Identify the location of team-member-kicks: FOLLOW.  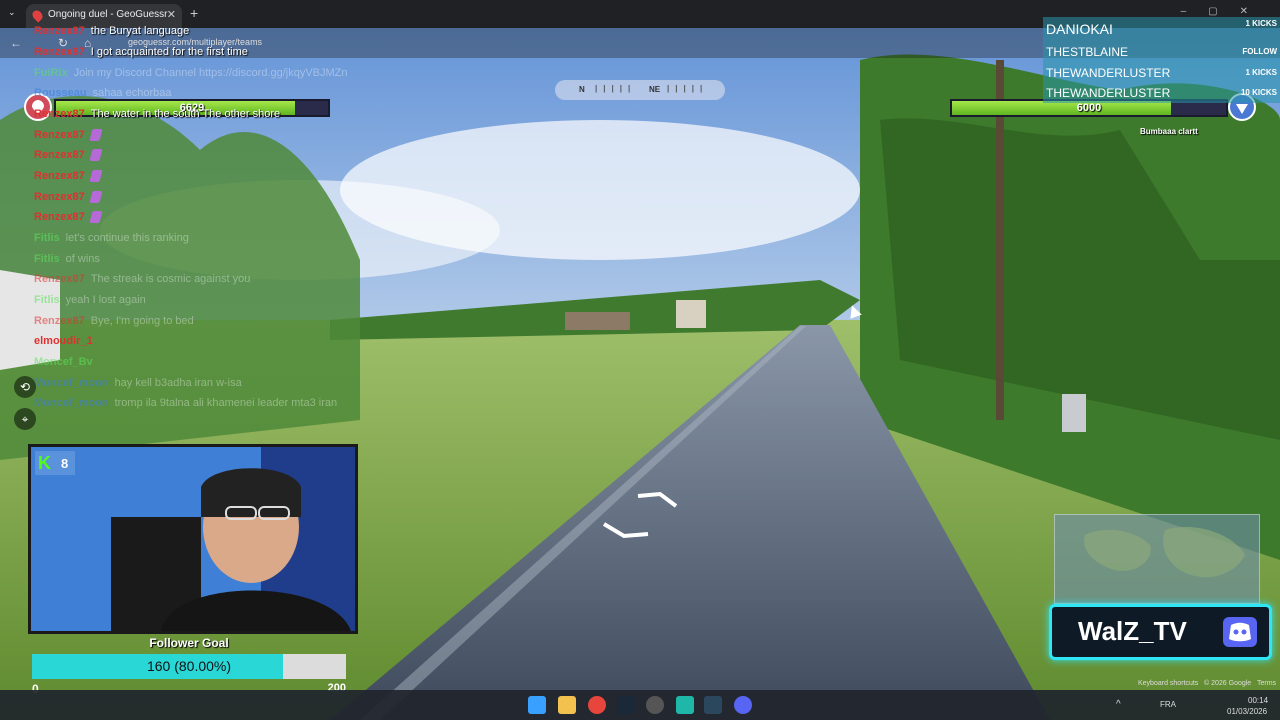
(1259, 51).